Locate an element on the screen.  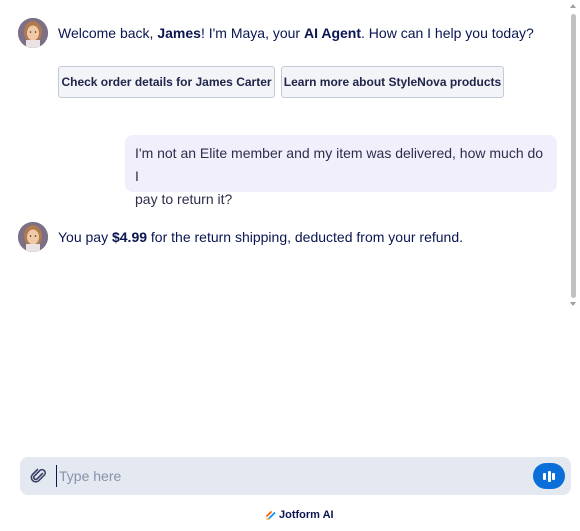
message-composer is located at coordinates (295, 476).